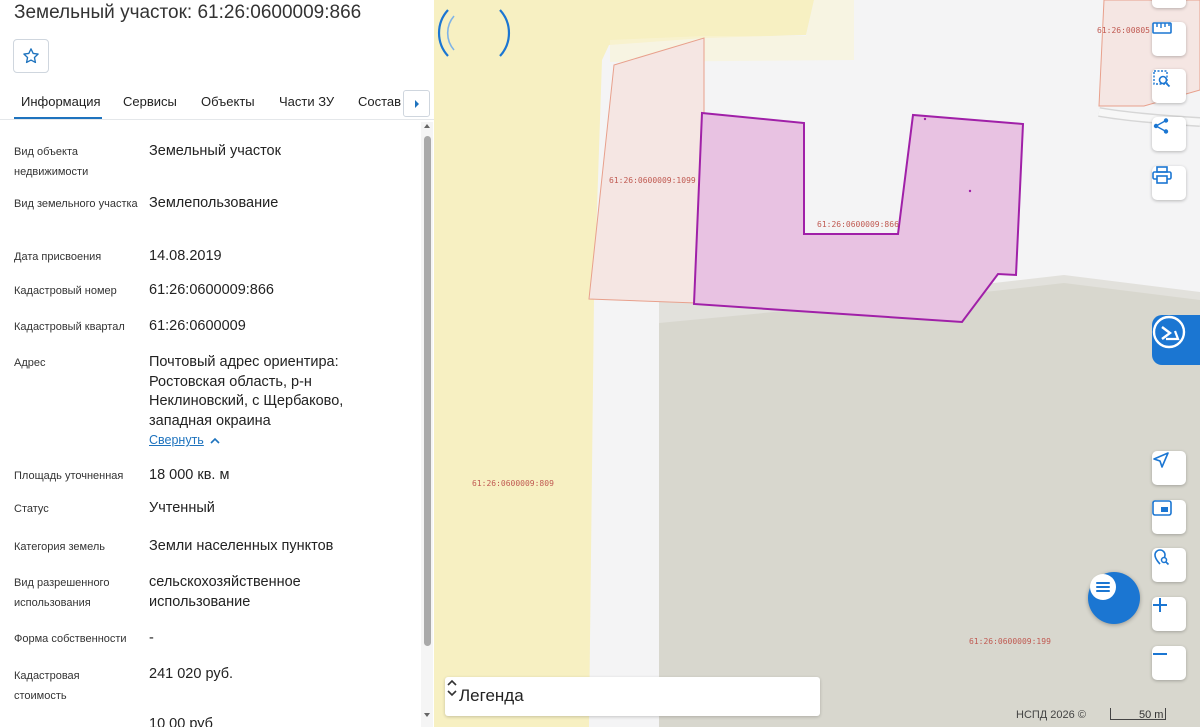 The height and width of the screenshot is (727, 1200). What do you see at coordinates (69, 476) in the screenshot?
I see `field-label: Площадь уточненная` at bounding box center [69, 476].